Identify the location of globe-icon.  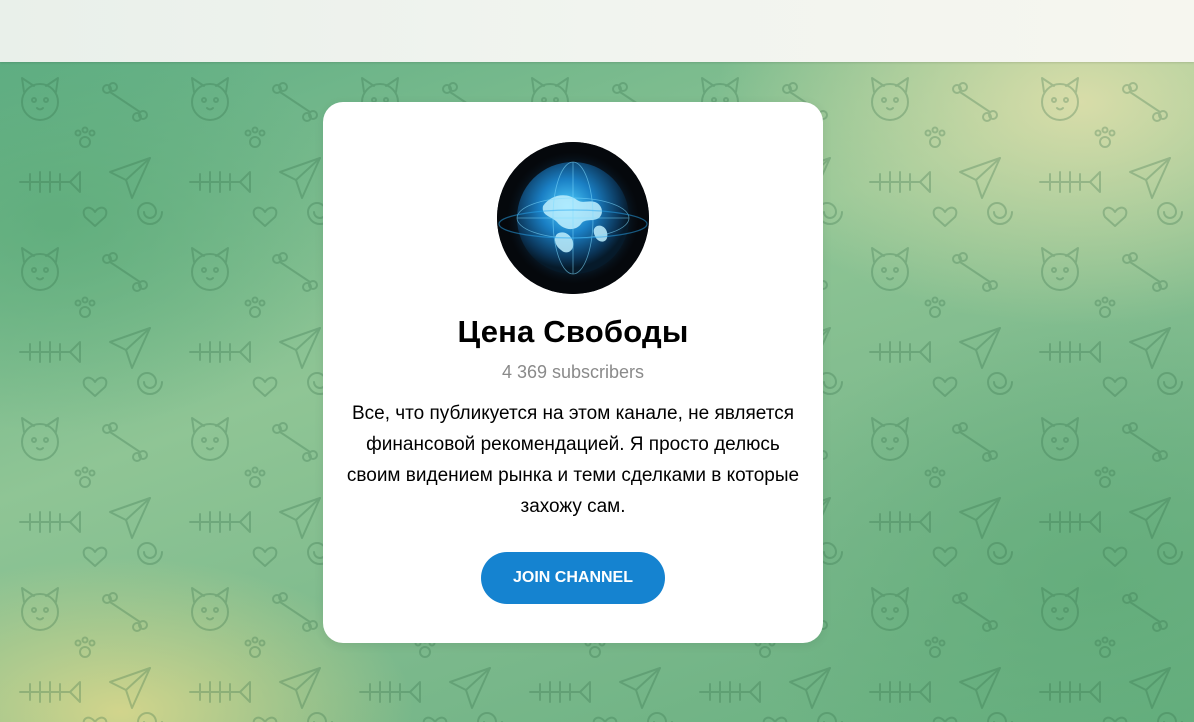
(573, 218).